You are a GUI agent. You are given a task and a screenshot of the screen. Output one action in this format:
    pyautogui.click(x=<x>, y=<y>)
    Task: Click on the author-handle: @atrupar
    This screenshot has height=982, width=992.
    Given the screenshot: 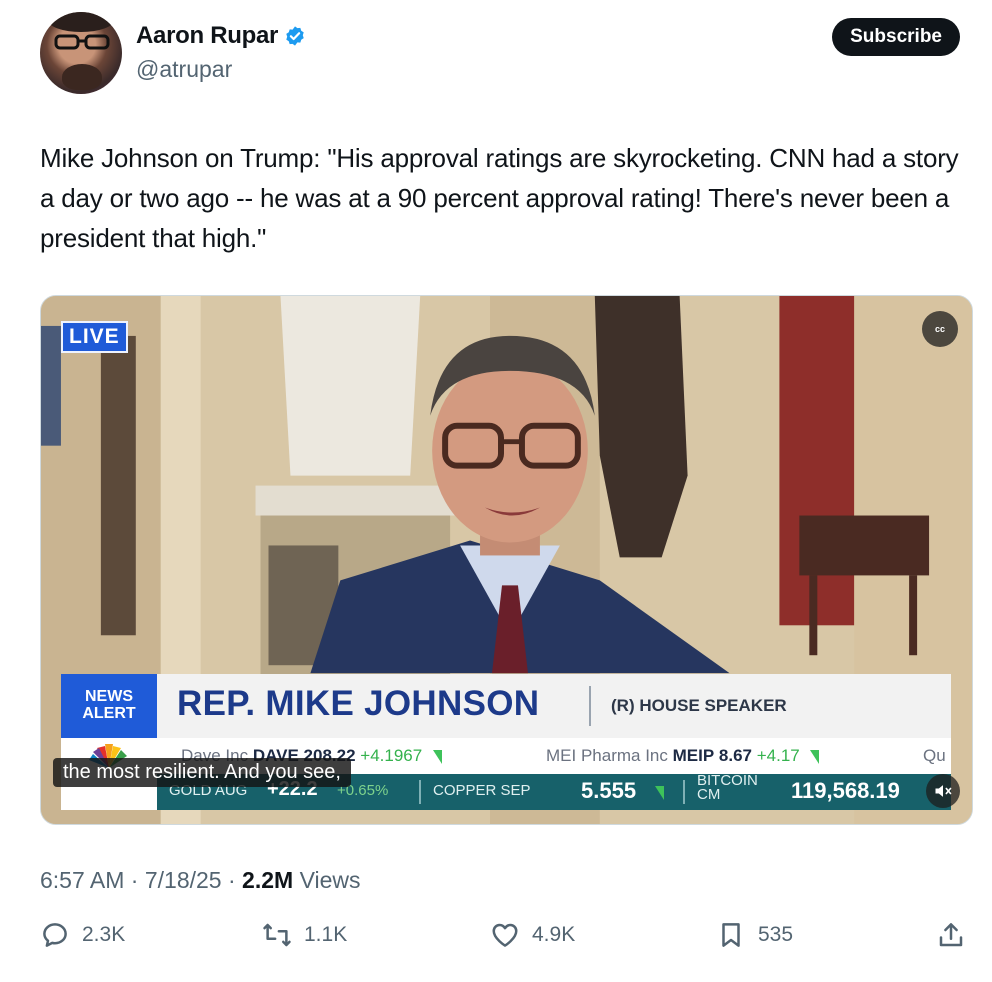 What is the action you would take?
    pyautogui.click(x=184, y=69)
    